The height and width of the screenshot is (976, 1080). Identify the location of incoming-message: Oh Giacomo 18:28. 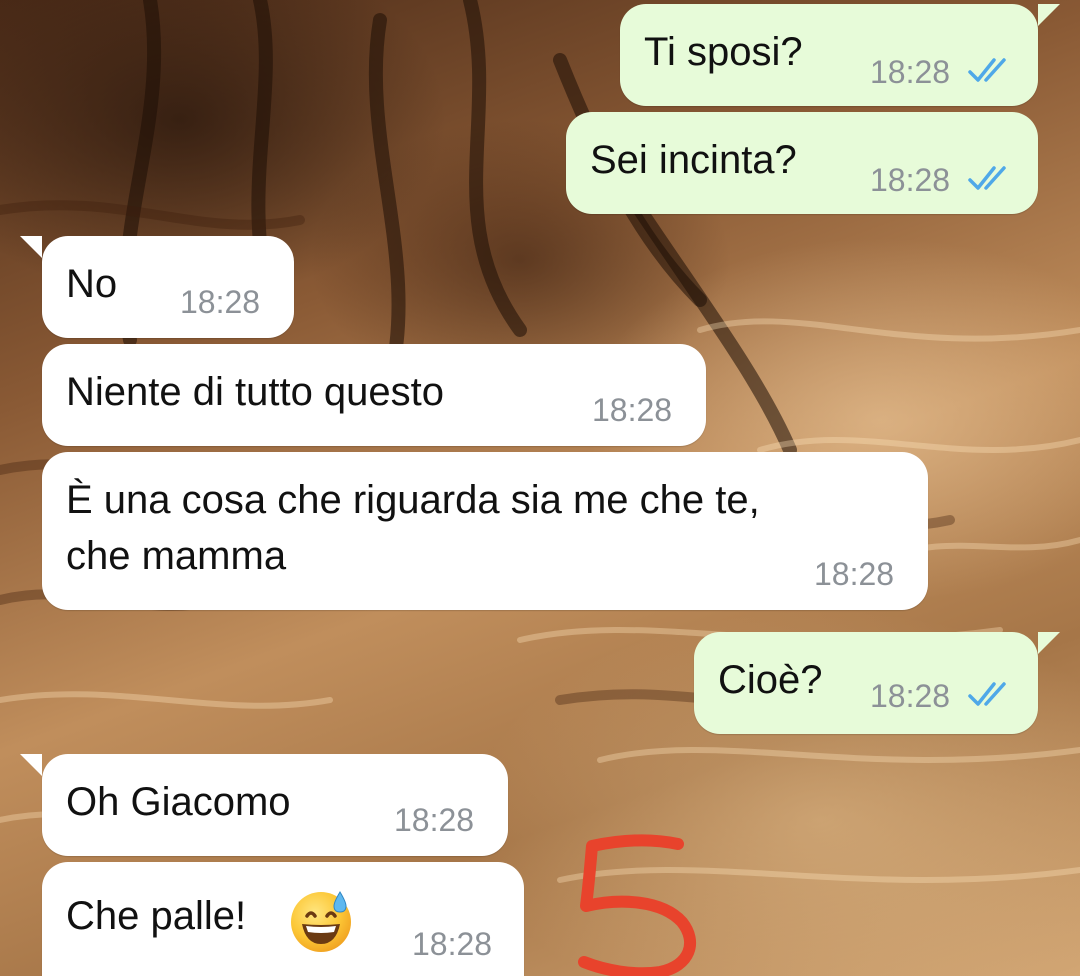
(264, 805).